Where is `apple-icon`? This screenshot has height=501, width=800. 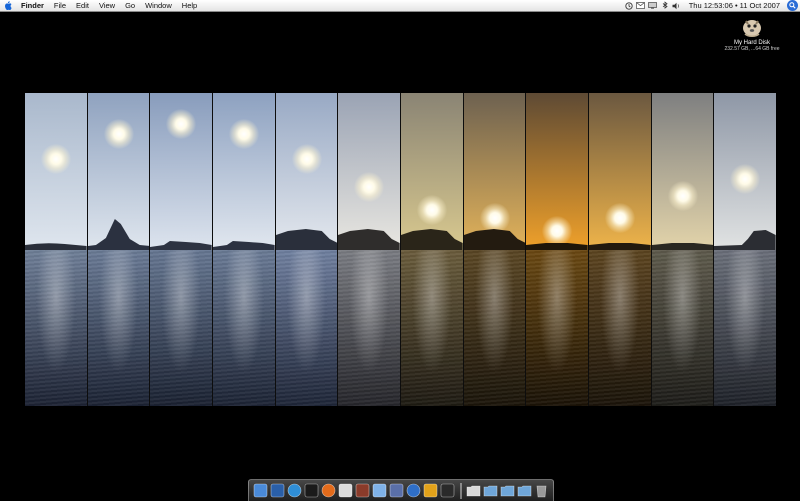
apple-icon is located at coordinates (8, 5).